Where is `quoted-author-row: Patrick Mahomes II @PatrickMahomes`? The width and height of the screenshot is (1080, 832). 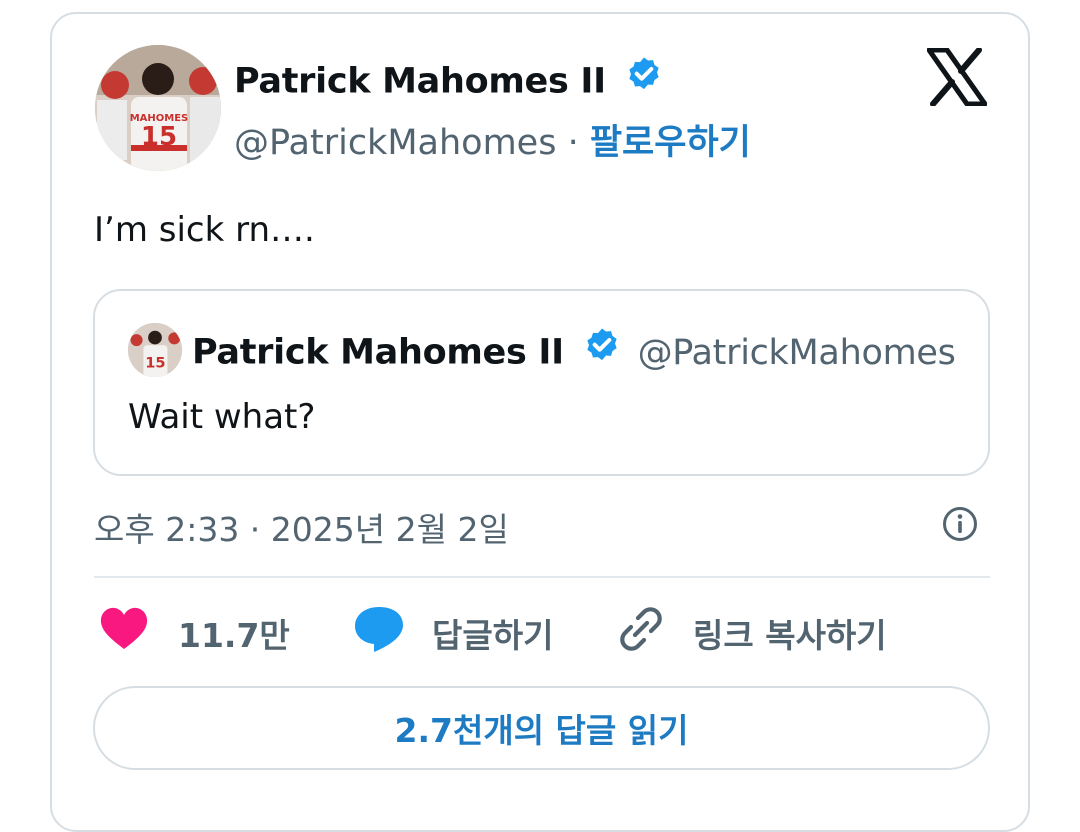
quoted-author-row: Patrick Mahomes II @PatrickMahomes is located at coordinates (574, 352).